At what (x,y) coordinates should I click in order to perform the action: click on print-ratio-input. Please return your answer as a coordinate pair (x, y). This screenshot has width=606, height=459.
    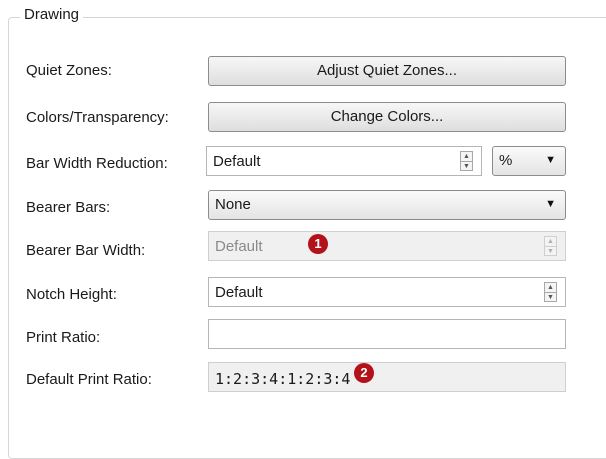
    Looking at the image, I should click on (387, 334).